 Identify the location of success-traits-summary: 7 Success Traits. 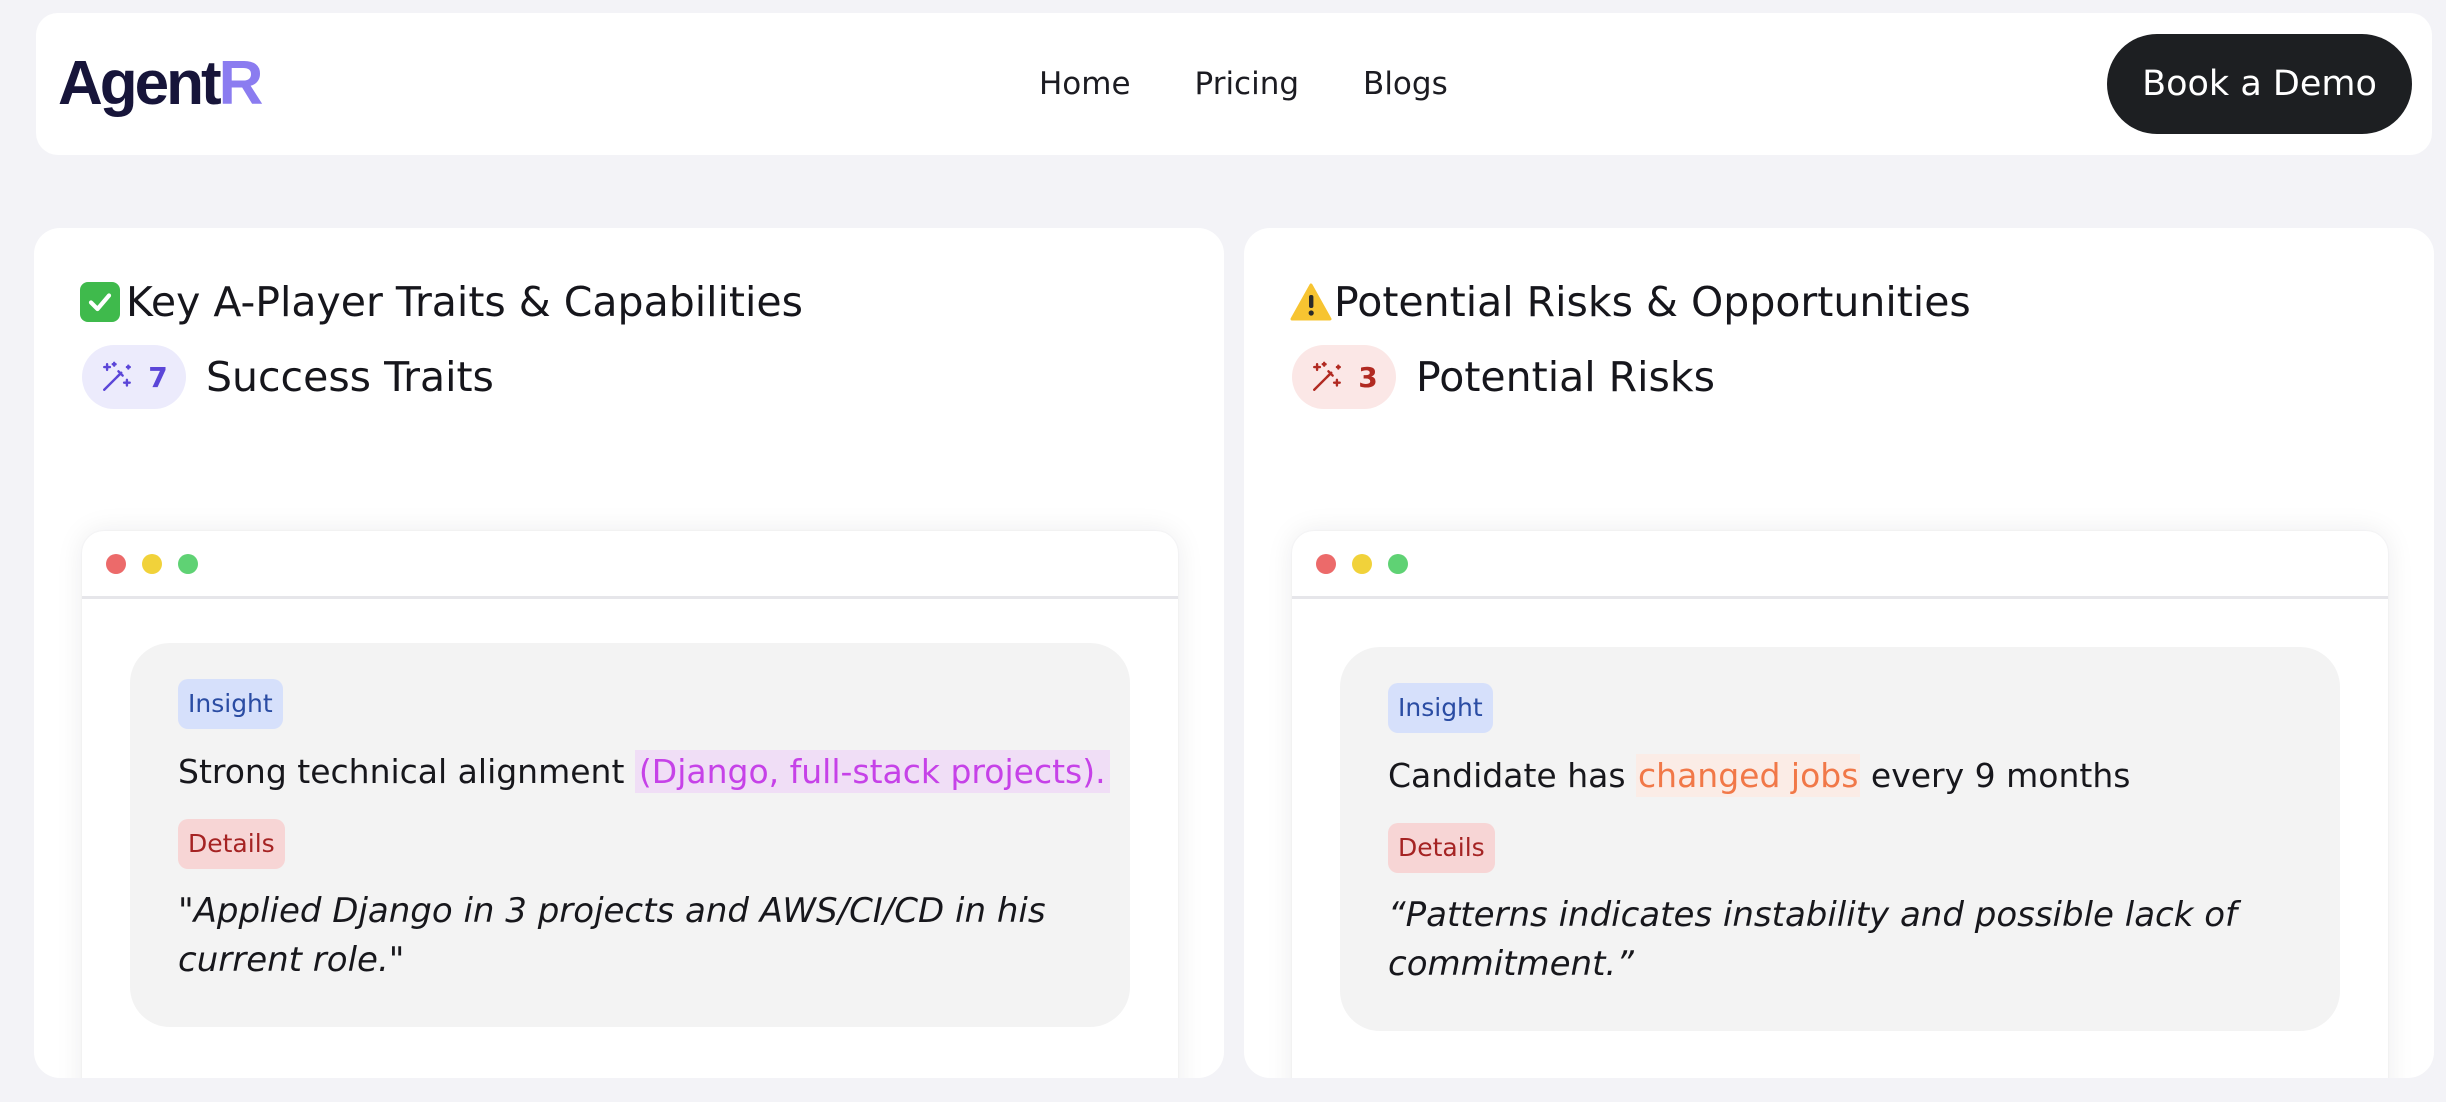
(288, 377).